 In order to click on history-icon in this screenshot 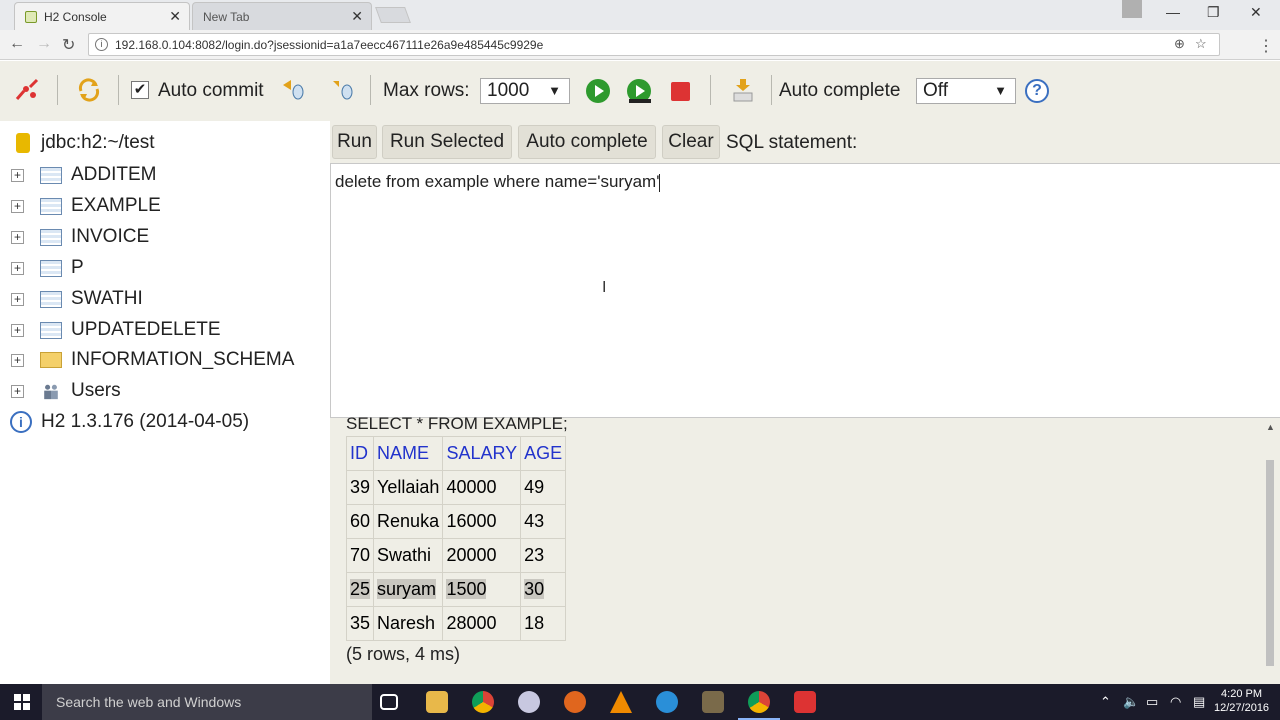, I will do `click(743, 90)`.